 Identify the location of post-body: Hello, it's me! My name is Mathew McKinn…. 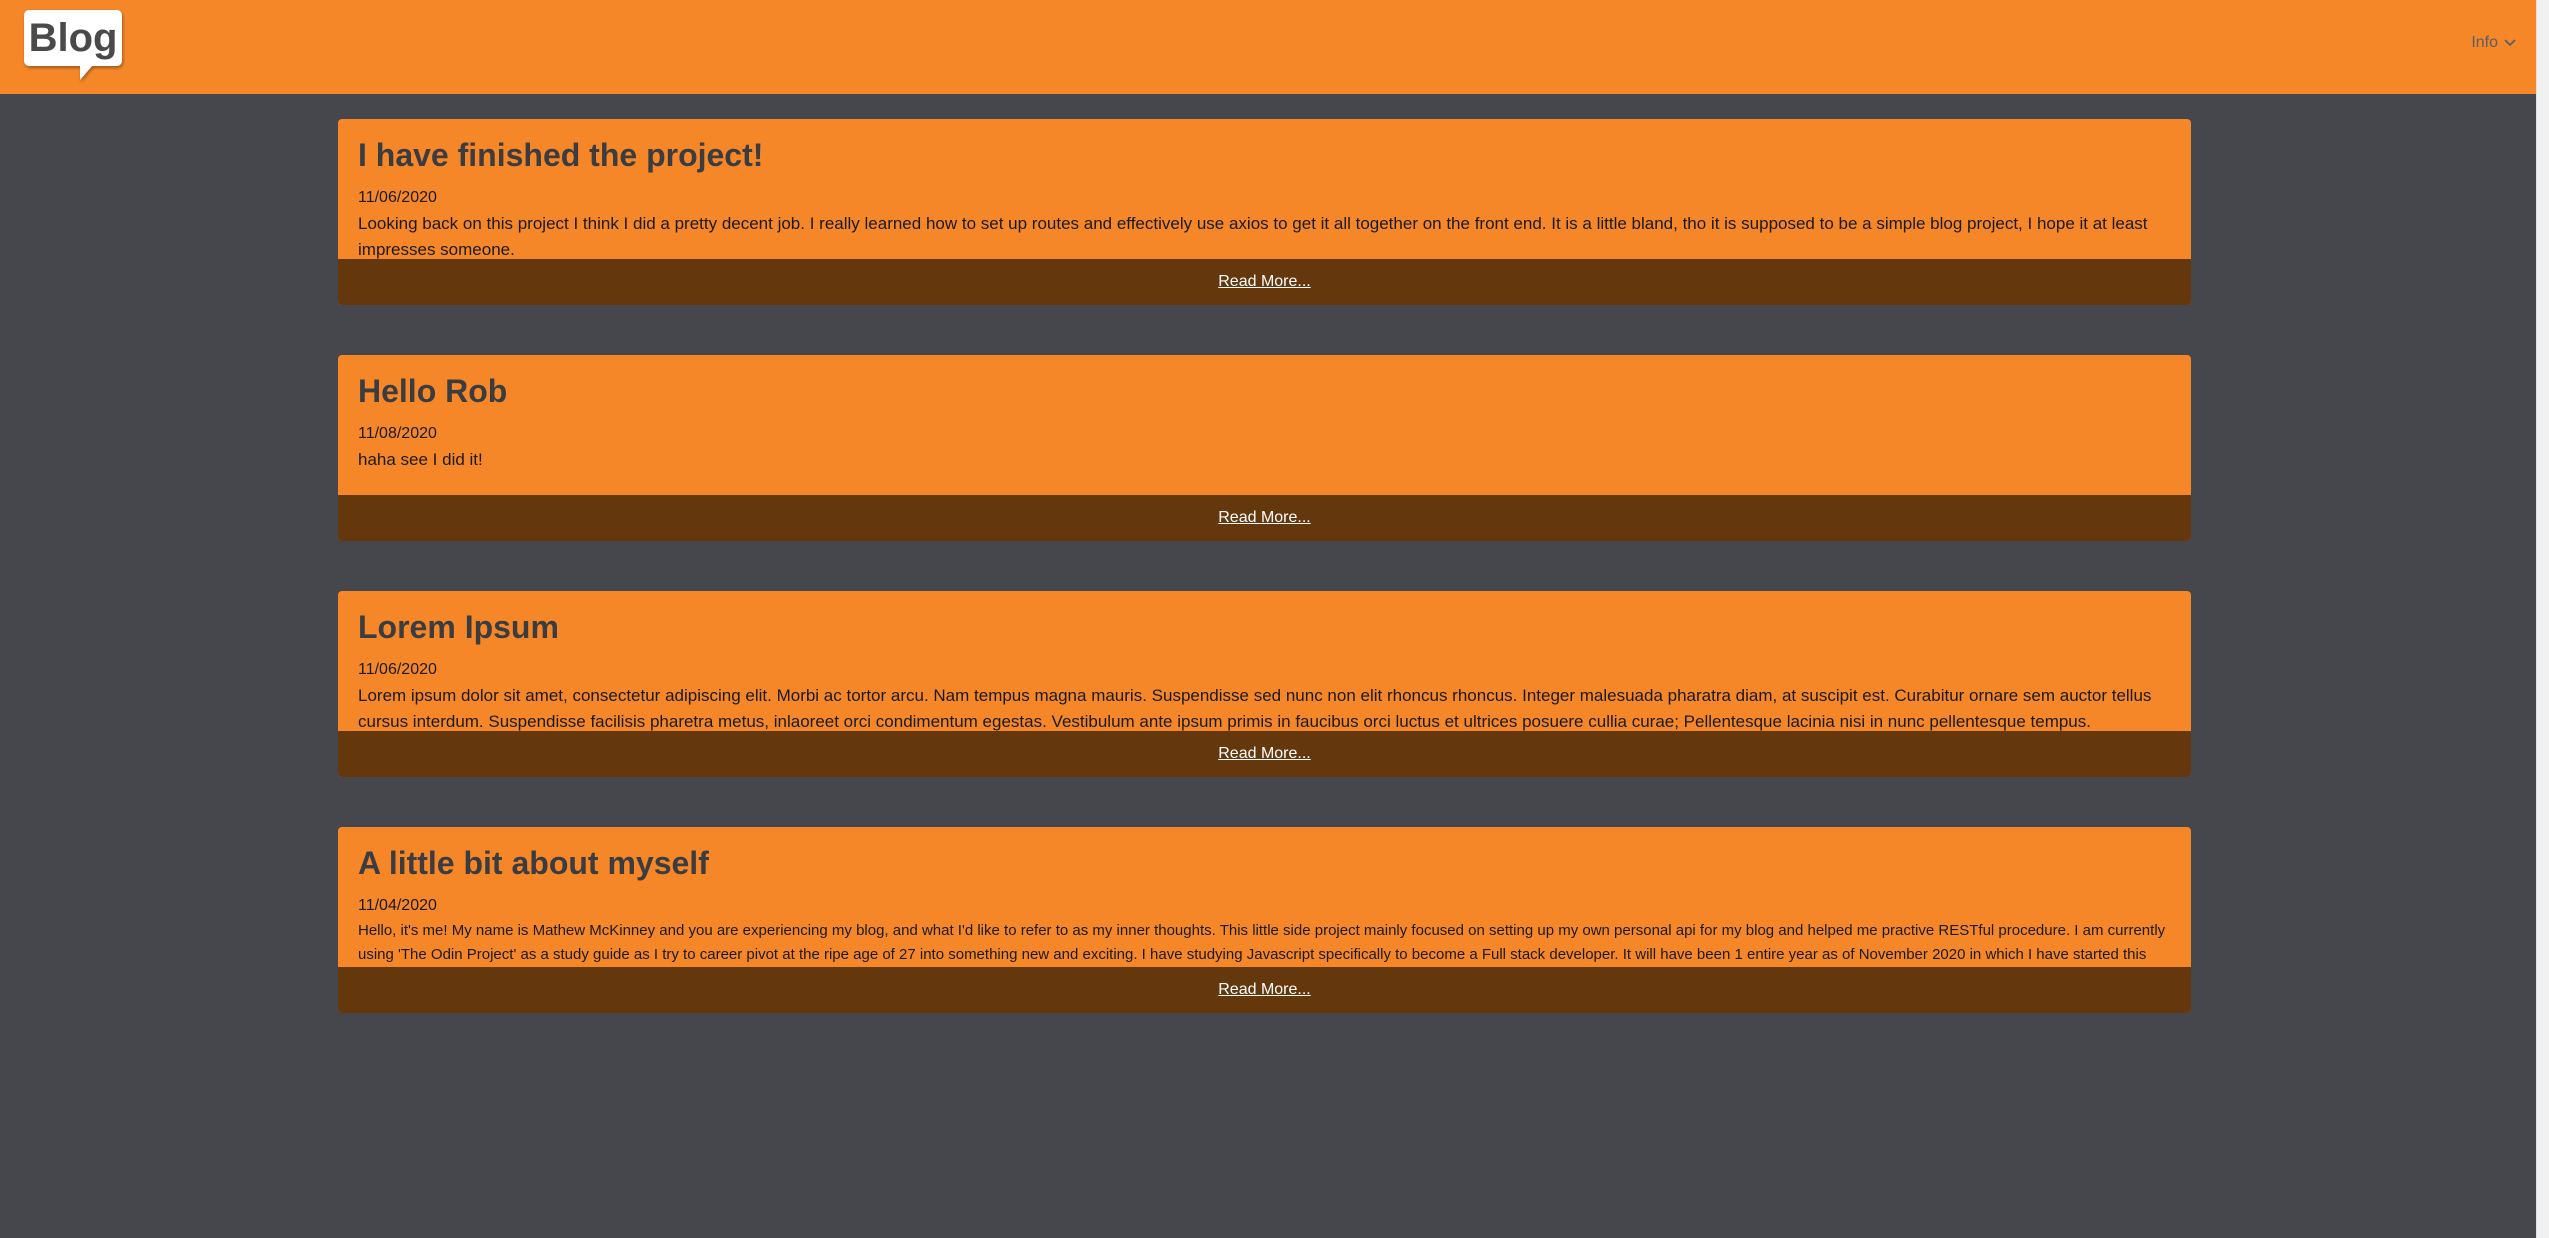
(1262, 942).